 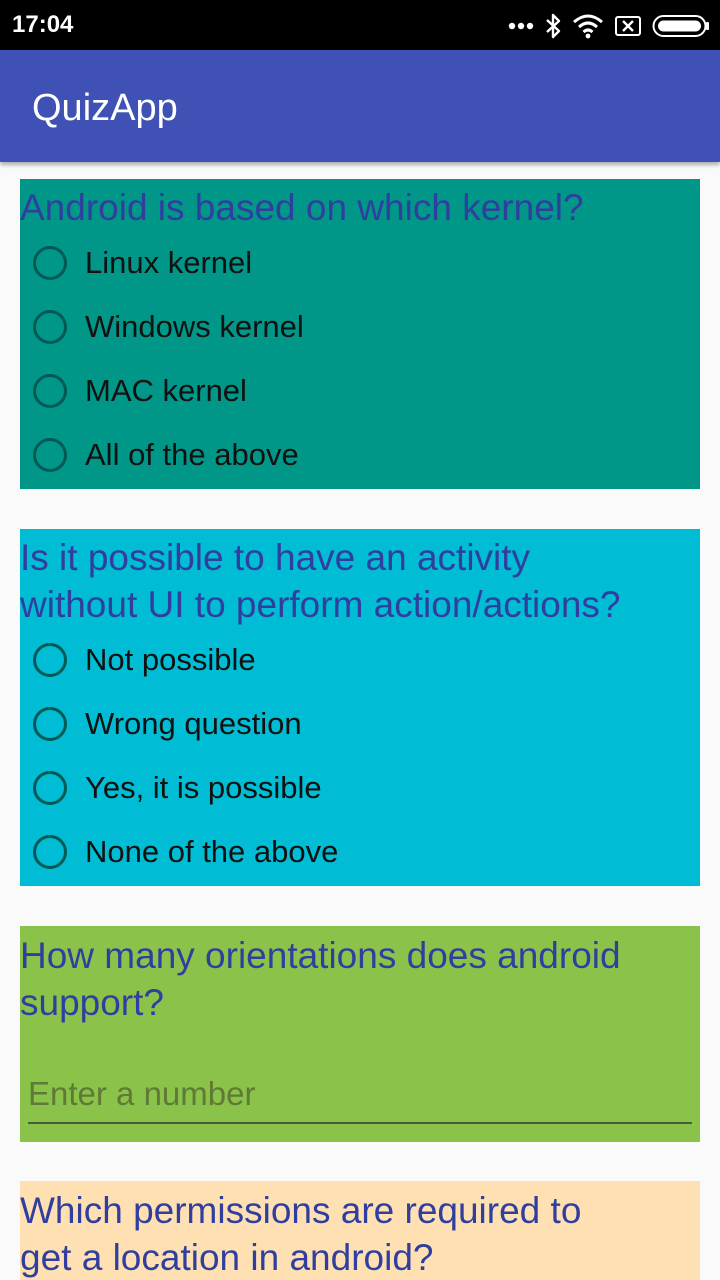 What do you see at coordinates (628, 26) in the screenshot?
I see `sim-off-icon` at bounding box center [628, 26].